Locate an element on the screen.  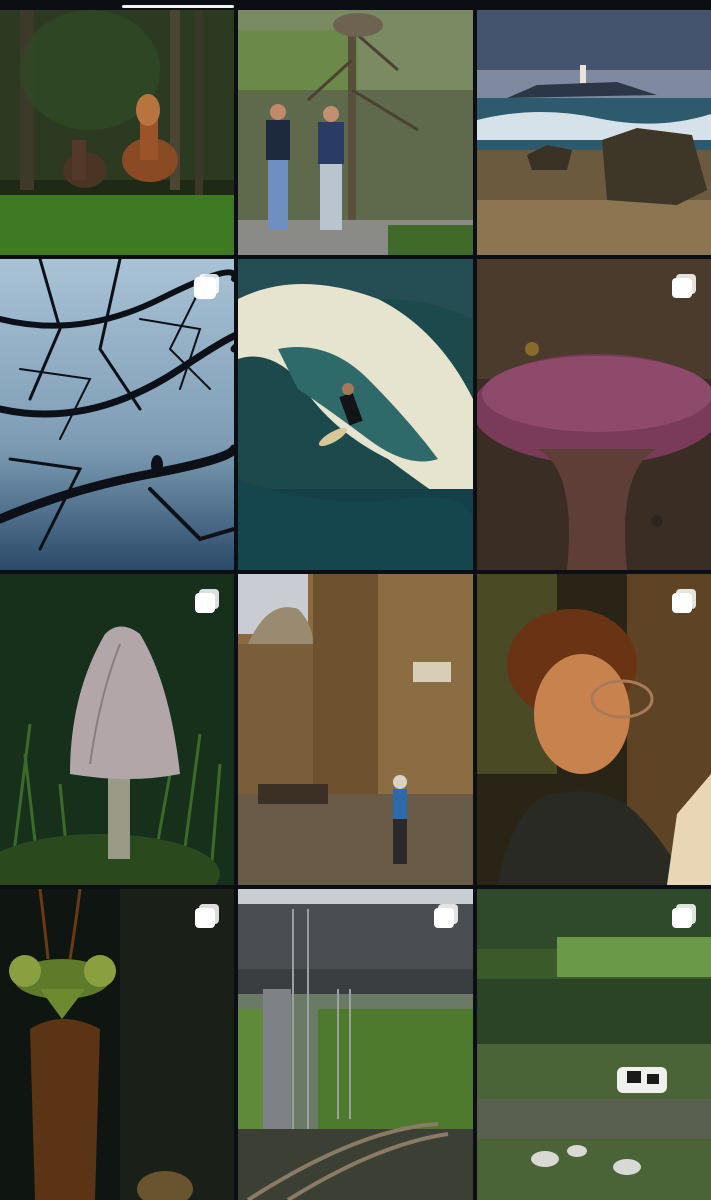
mantis-image is located at coordinates (117, 1044).